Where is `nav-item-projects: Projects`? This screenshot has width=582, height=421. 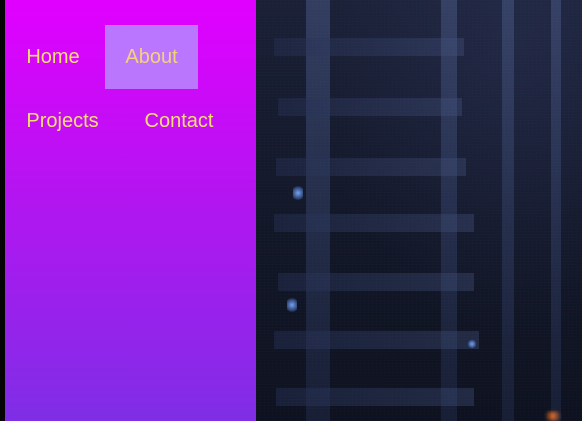 nav-item-projects: Projects is located at coordinates (62, 121).